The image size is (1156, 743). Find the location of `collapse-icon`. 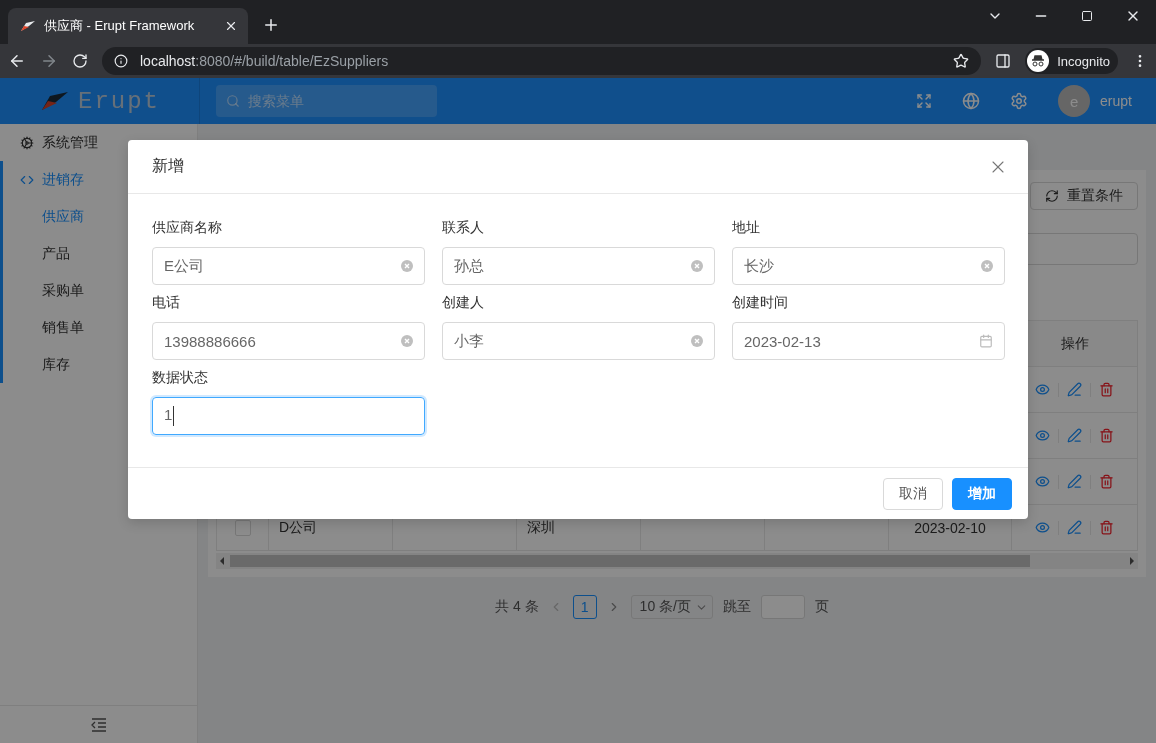

collapse-icon is located at coordinates (98, 724).